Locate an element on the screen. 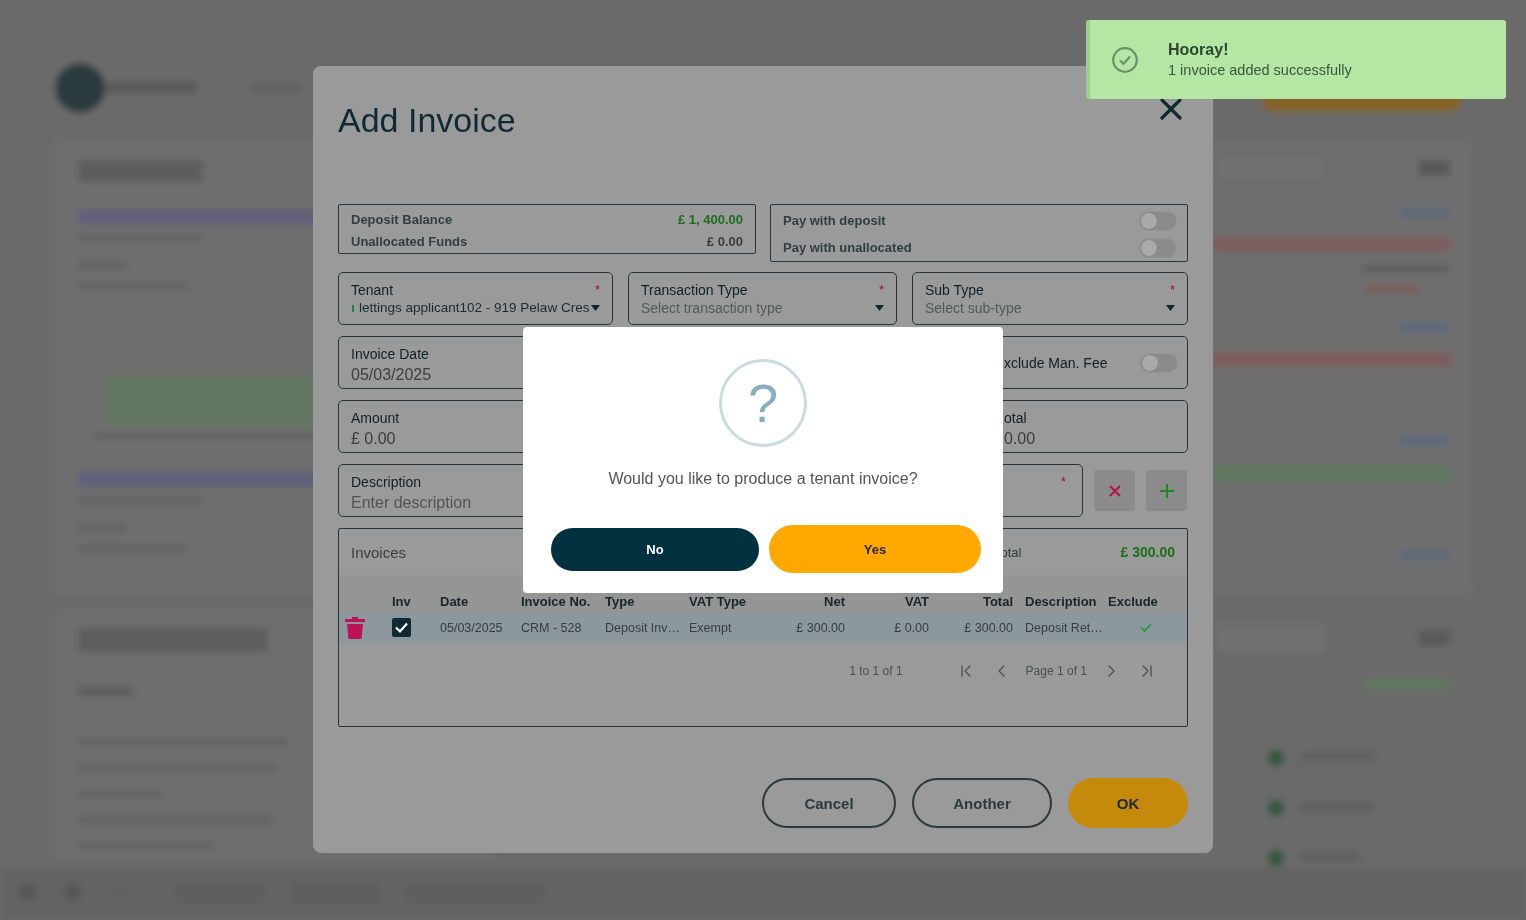 The image size is (1526, 920). toast-title: Hooray! is located at coordinates (1198, 50).